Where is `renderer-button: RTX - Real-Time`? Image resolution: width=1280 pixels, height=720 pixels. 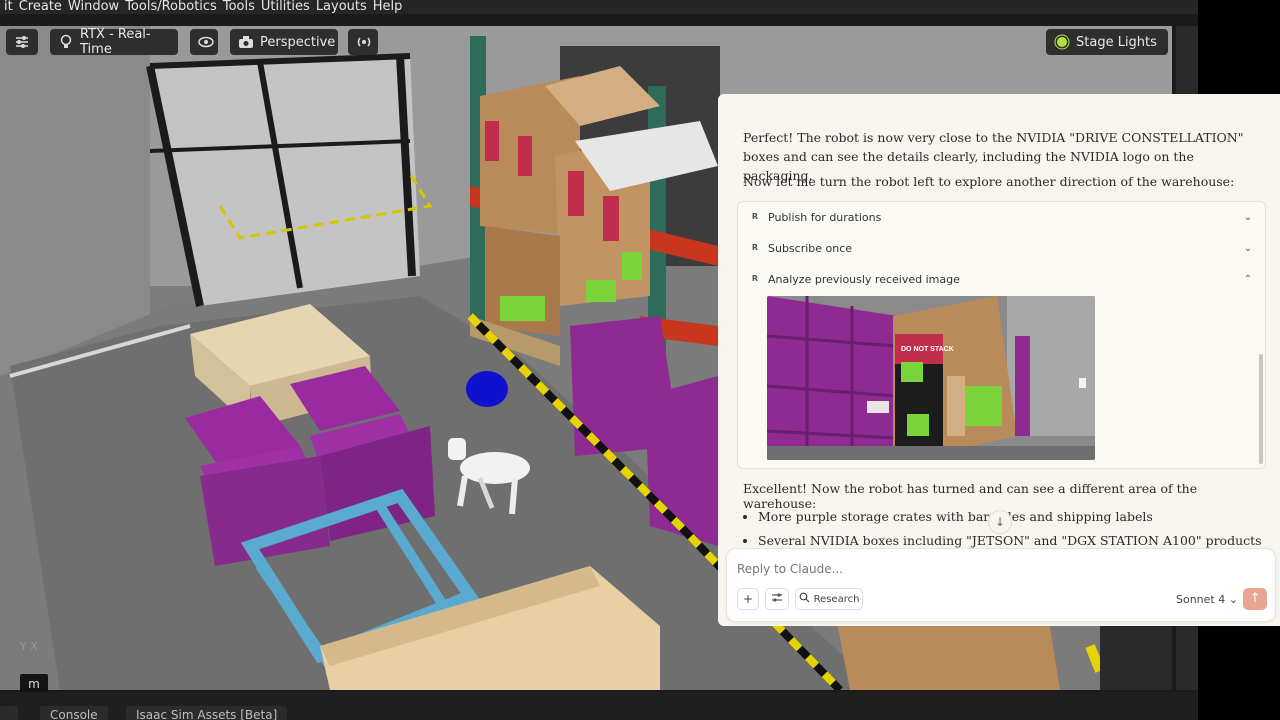
renderer-button: RTX - Real-Time is located at coordinates (114, 42).